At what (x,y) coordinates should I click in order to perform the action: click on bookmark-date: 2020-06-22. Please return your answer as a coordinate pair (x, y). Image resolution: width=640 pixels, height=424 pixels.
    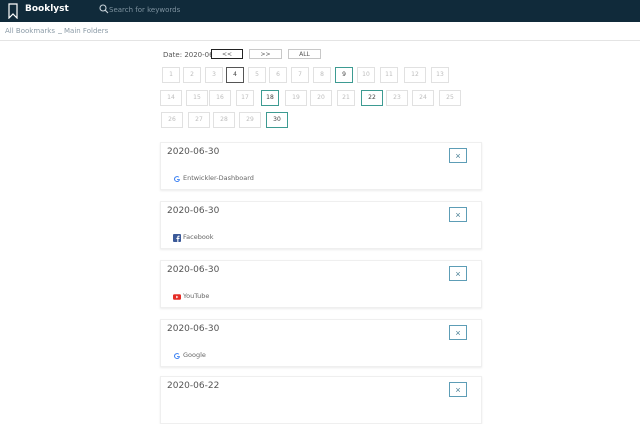
    Looking at the image, I should click on (193, 386).